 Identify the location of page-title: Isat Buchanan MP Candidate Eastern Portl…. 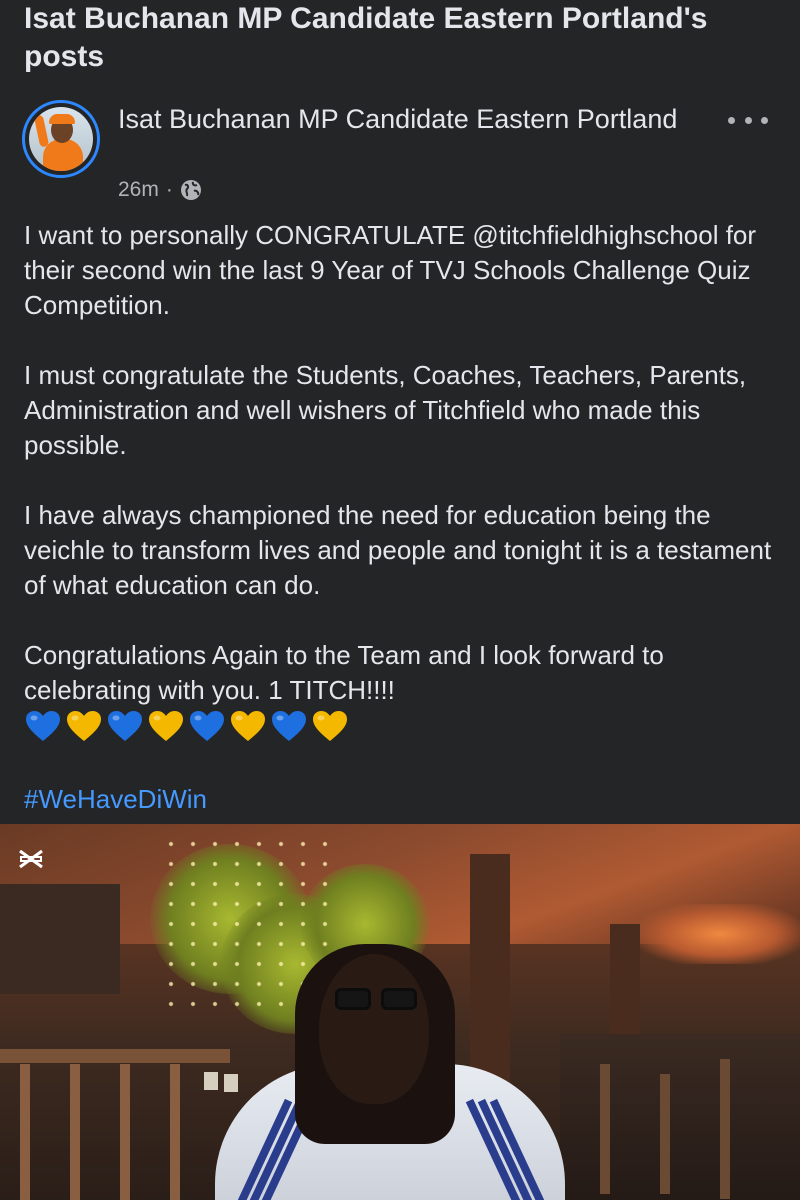
(366, 37).